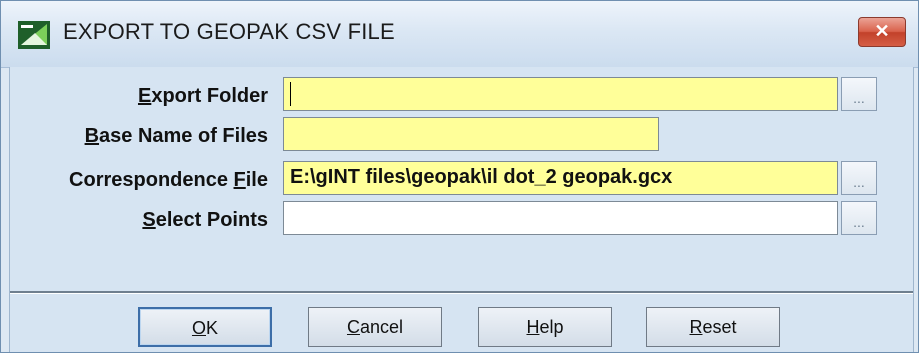  What do you see at coordinates (92, 136) in the screenshot?
I see `access-key: B` at bounding box center [92, 136].